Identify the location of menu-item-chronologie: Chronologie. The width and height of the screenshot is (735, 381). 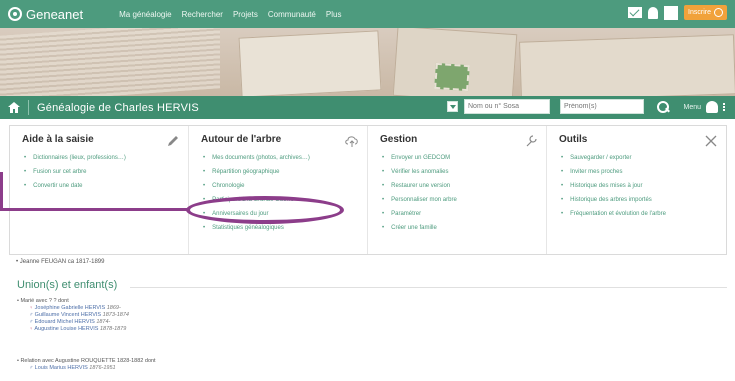
(280, 186).